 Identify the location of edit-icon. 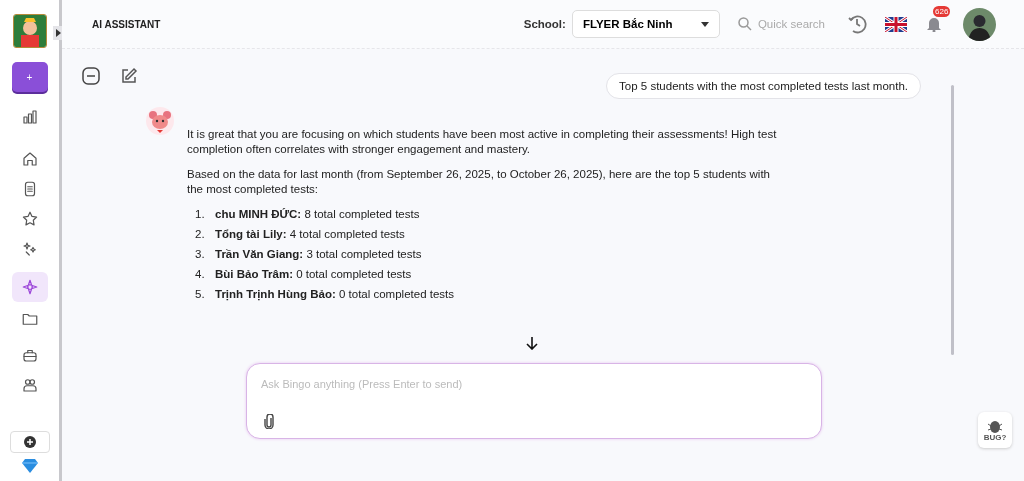
(129, 76).